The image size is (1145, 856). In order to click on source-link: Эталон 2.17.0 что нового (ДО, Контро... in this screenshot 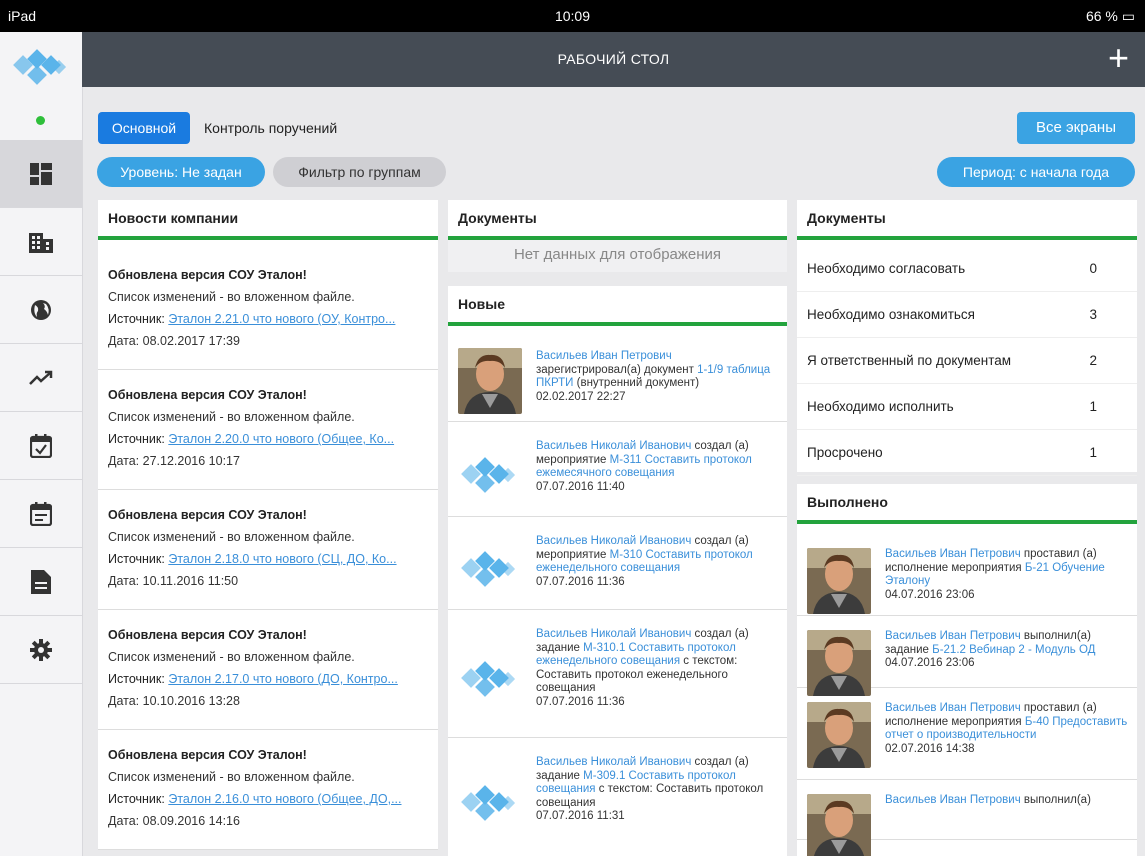, I will do `click(283, 679)`.